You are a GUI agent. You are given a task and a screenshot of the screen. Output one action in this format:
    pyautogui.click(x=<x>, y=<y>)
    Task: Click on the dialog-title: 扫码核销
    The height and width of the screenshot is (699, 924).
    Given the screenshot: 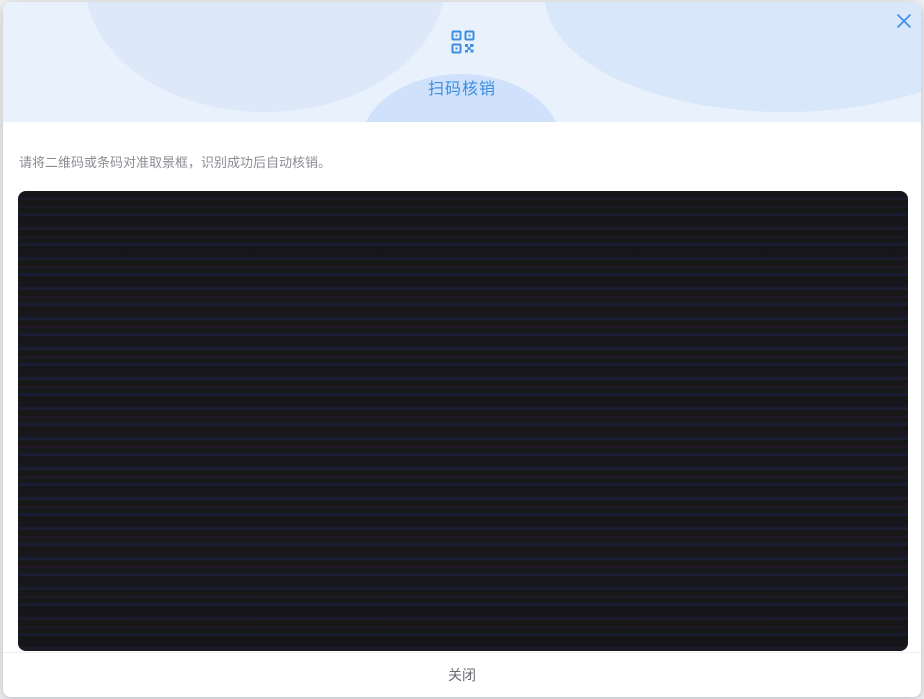 What is the action you would take?
    pyautogui.click(x=461, y=88)
    